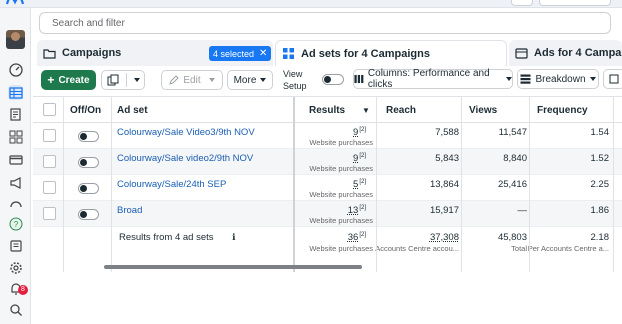 The width and height of the screenshot is (622, 324). I want to click on tab-campaigns: Campaigns 4 selected ✕, so click(155, 53).